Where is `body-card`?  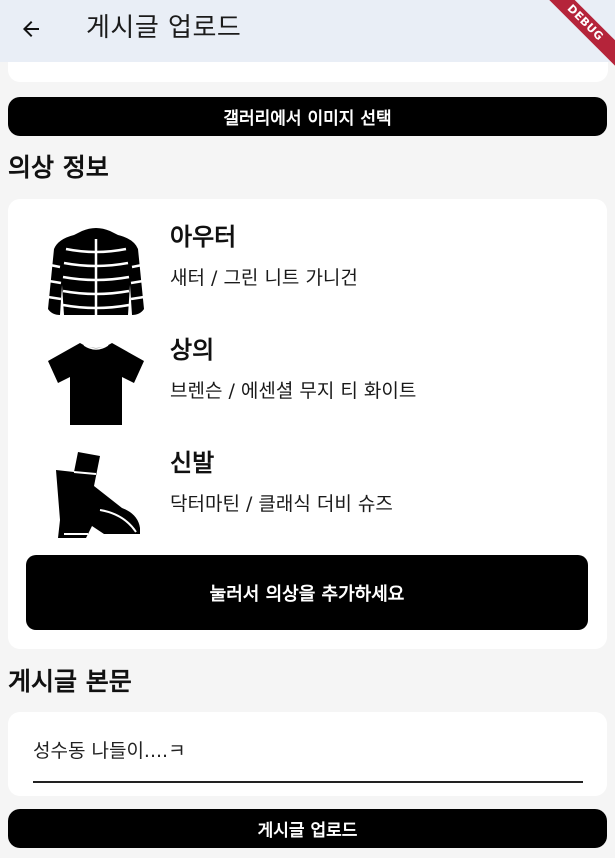
body-card is located at coordinates (307, 754).